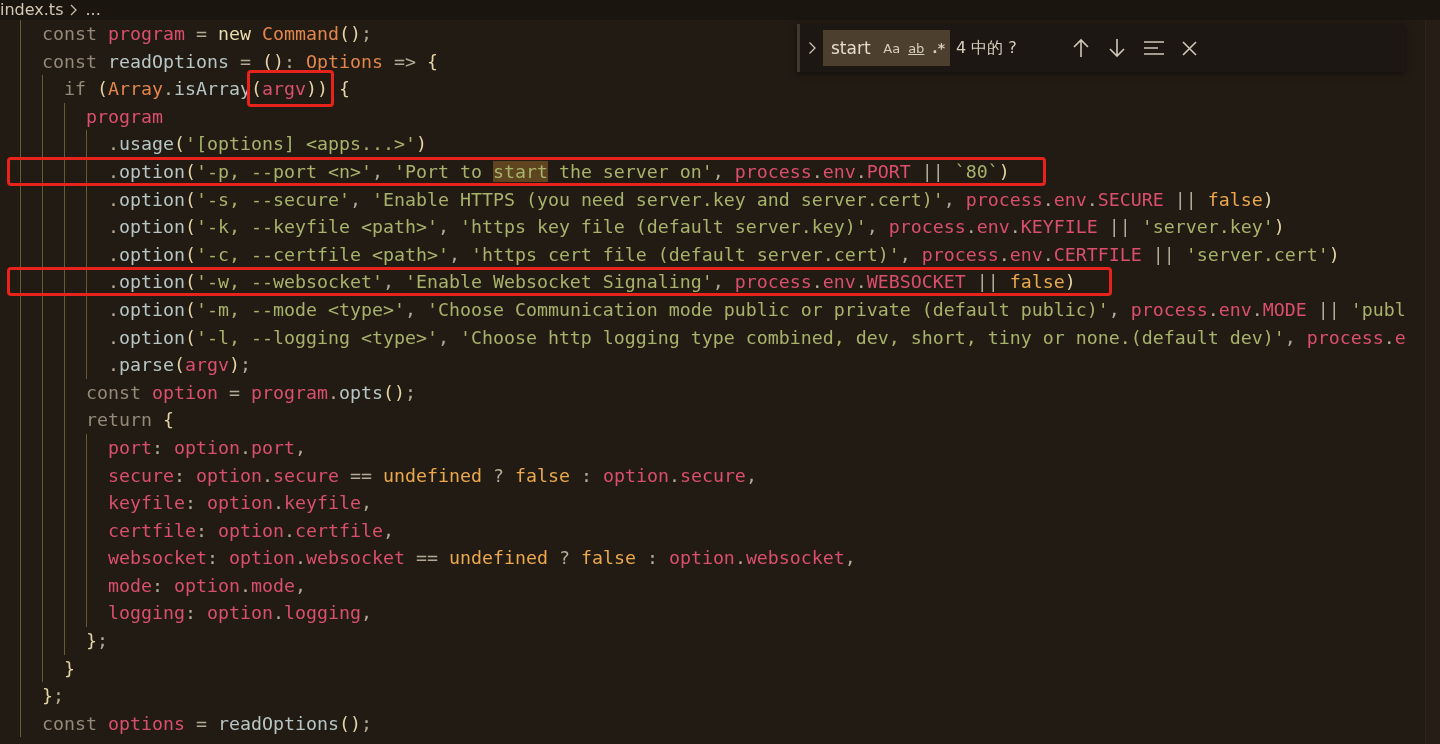  Describe the element at coordinates (723, 254) in the screenshot. I see `code-line: .option('-c, --certfile <path>', 'https cert file (default server.cert)', process.env.CERTFILE || 'server.cert')` at that location.